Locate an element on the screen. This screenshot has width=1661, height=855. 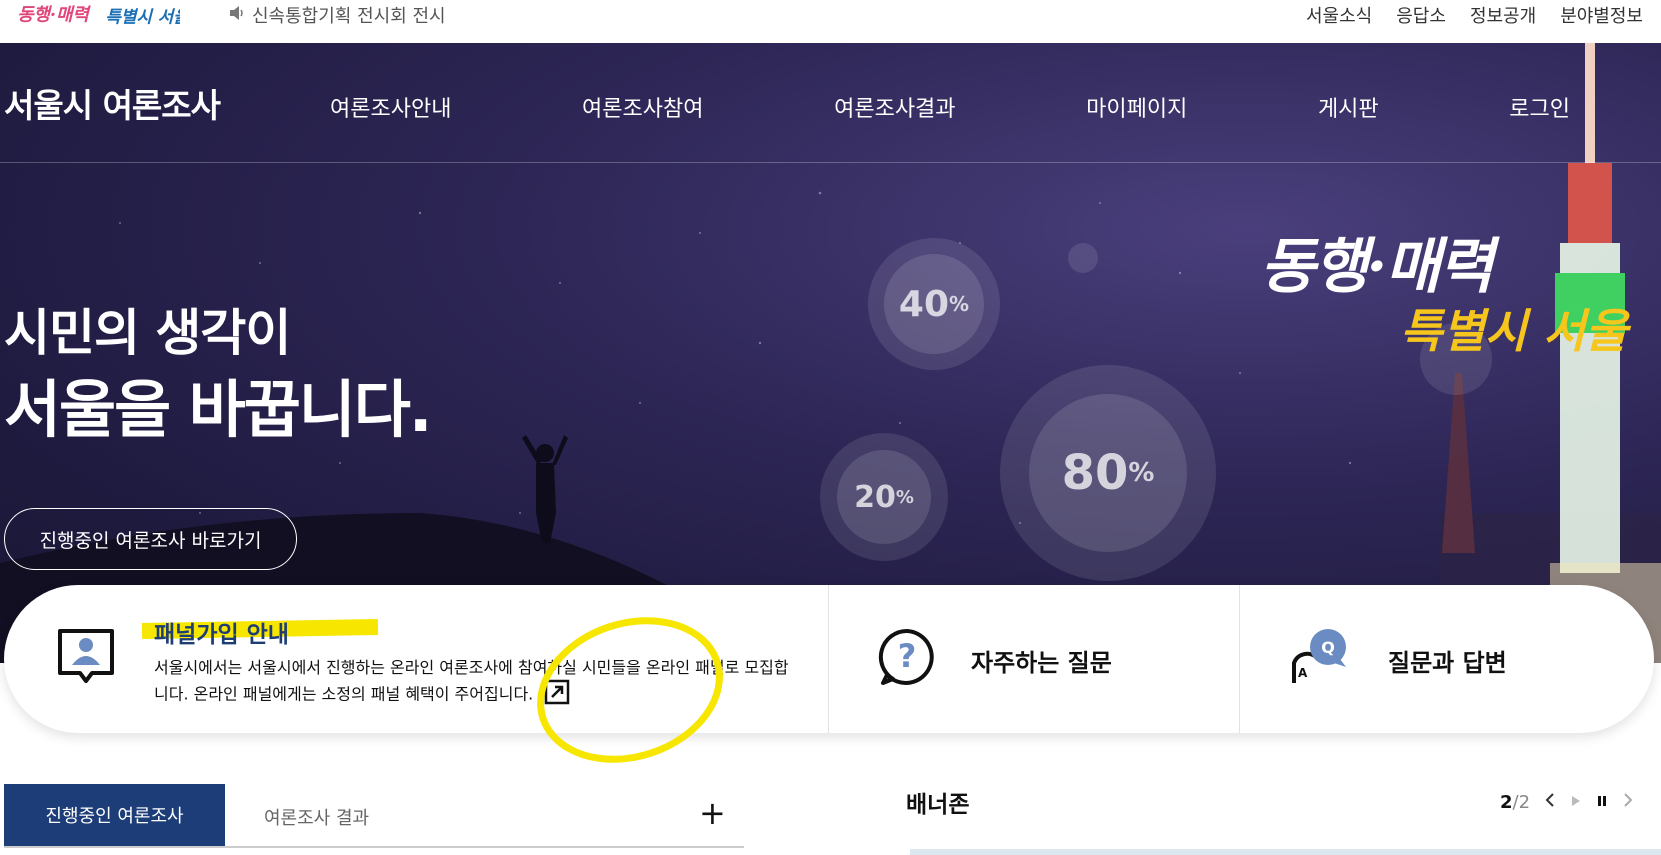
util-link-open-info: 정보공개 is located at coordinates (1503, 15).